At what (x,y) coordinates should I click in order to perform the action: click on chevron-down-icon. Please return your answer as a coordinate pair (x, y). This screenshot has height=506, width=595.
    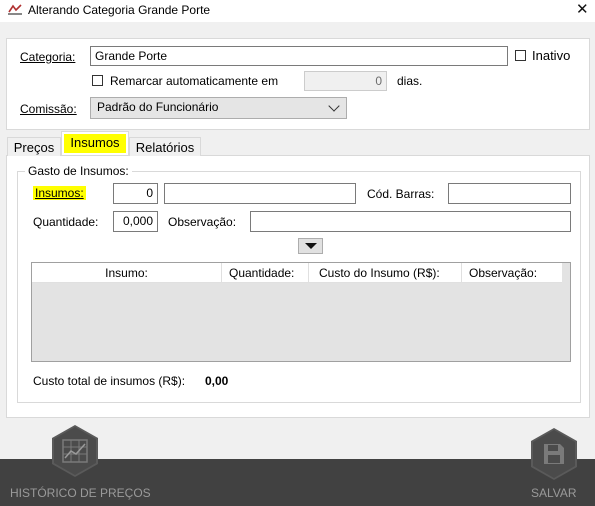
    Looking at the image, I should click on (334, 106).